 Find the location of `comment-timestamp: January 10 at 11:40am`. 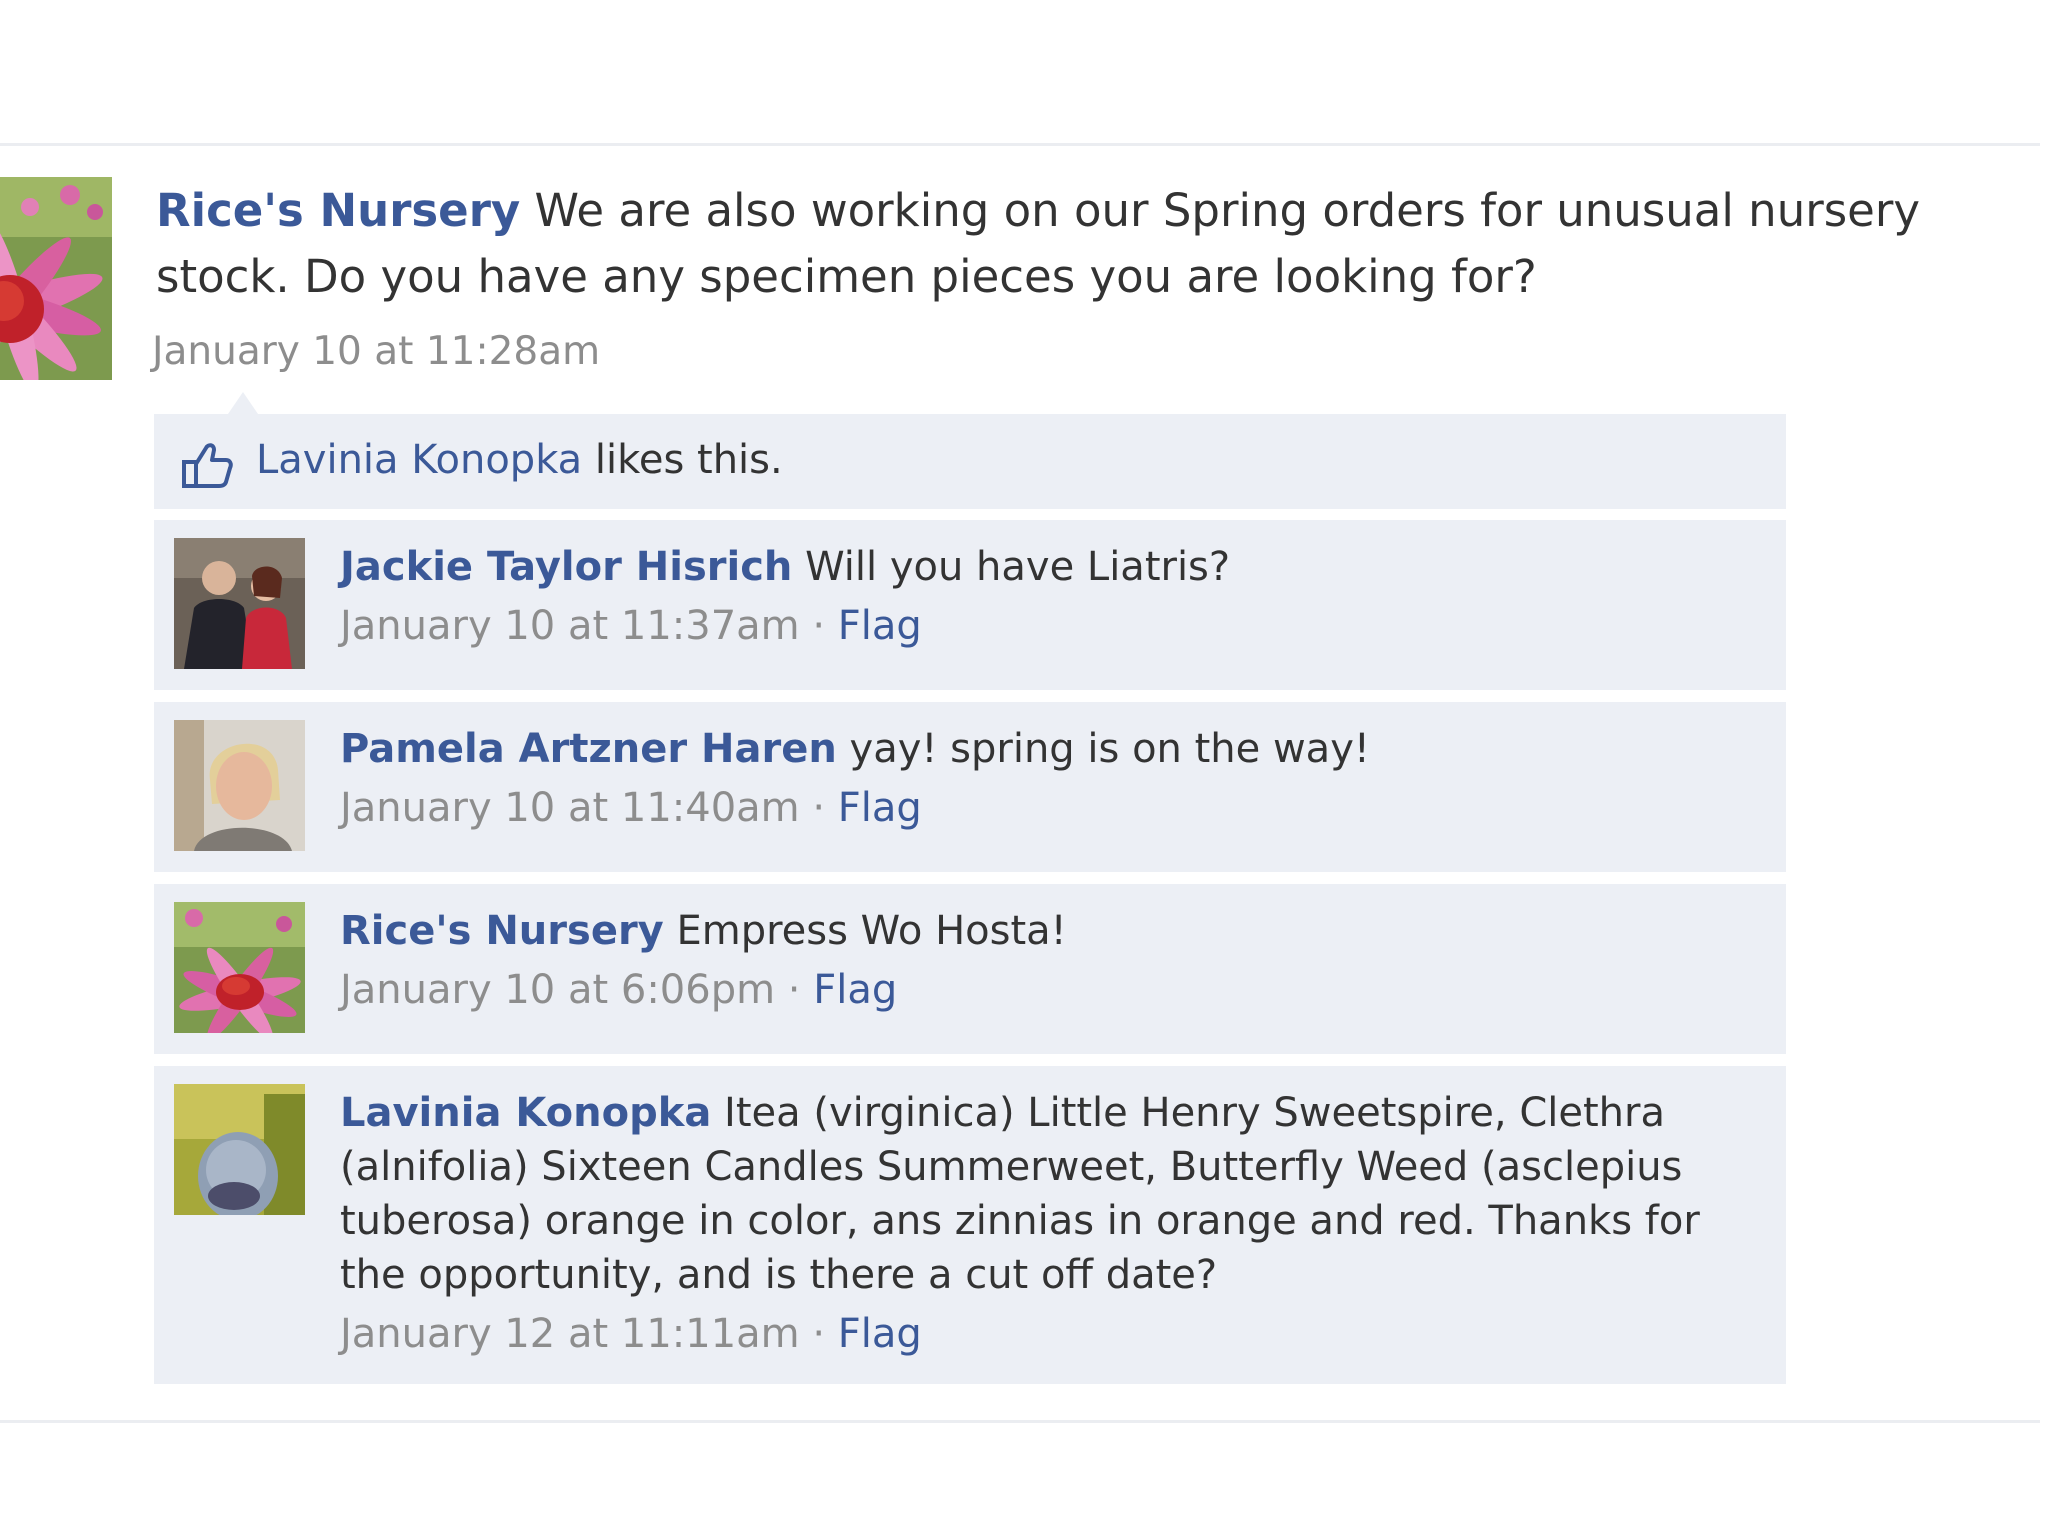

comment-timestamp: January 10 at 11:40am is located at coordinates (570, 808).